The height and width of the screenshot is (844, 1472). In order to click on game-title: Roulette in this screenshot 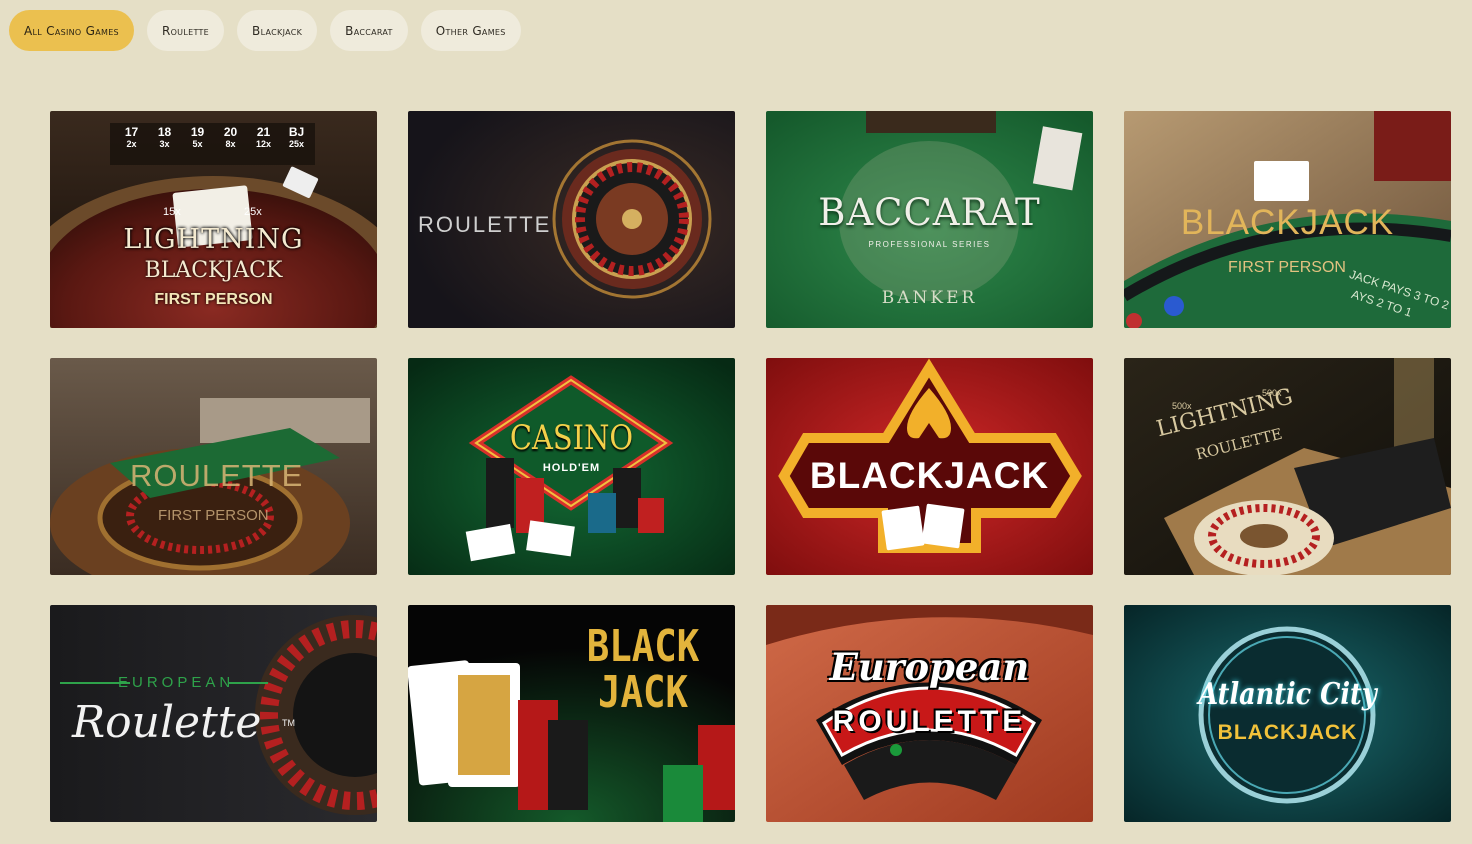, I will do `click(167, 722)`.